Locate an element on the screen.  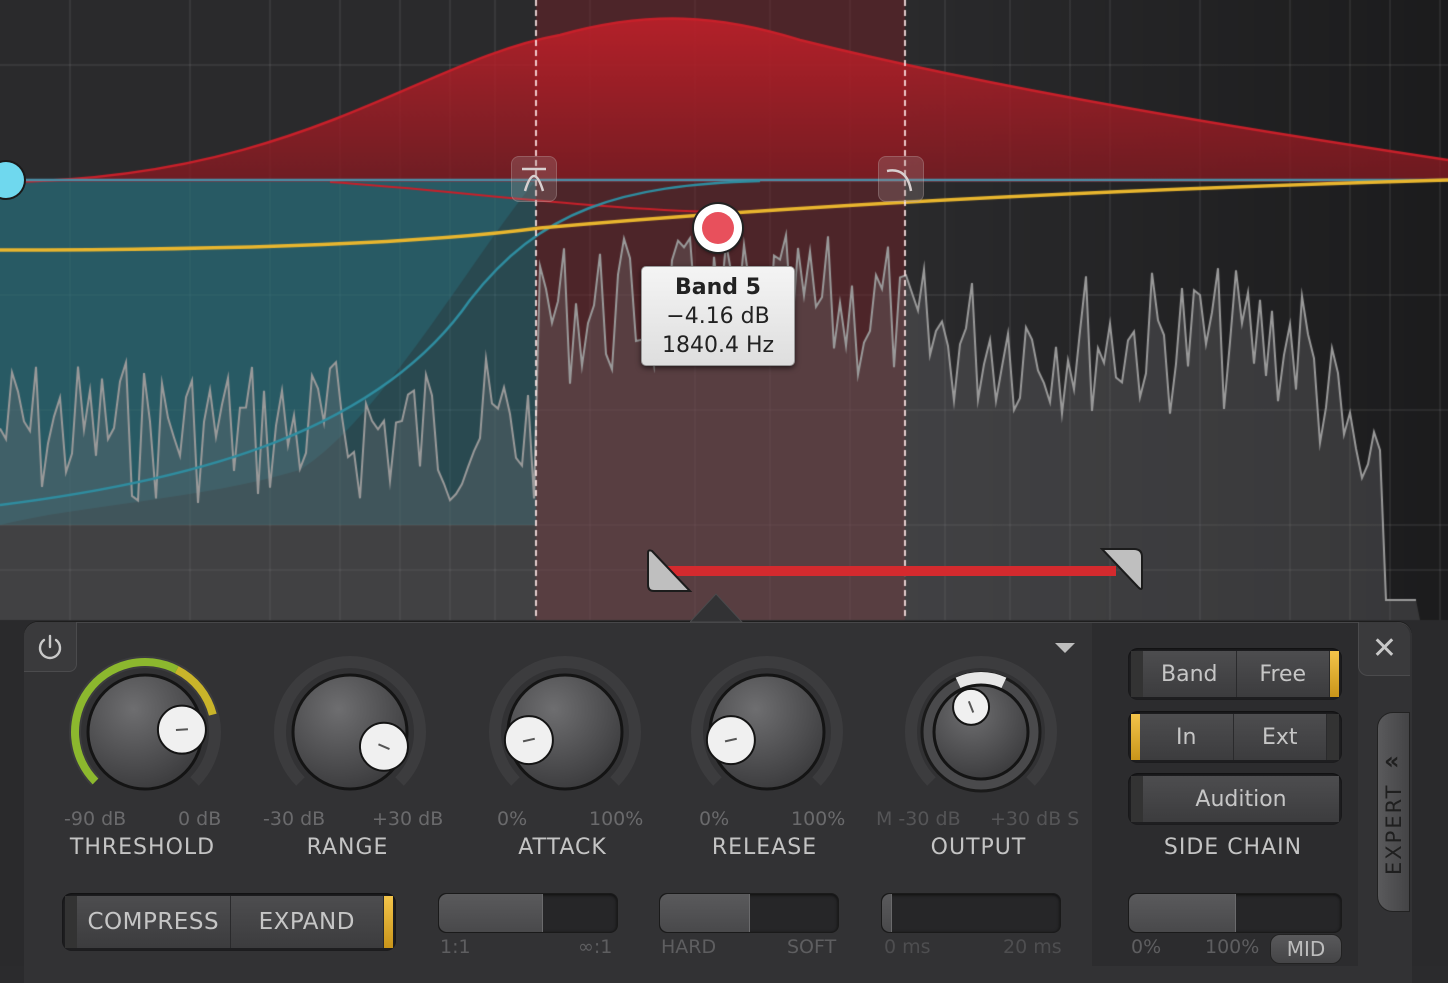
band5-handle-dot is located at coordinates (718, 228).